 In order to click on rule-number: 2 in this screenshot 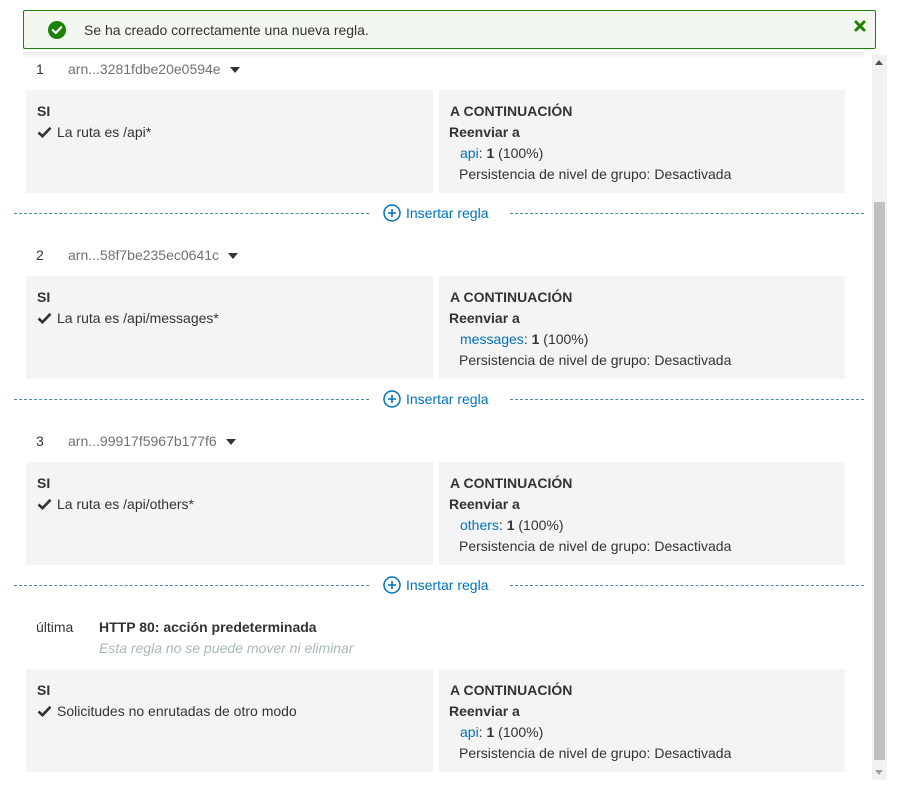, I will do `click(40, 255)`.